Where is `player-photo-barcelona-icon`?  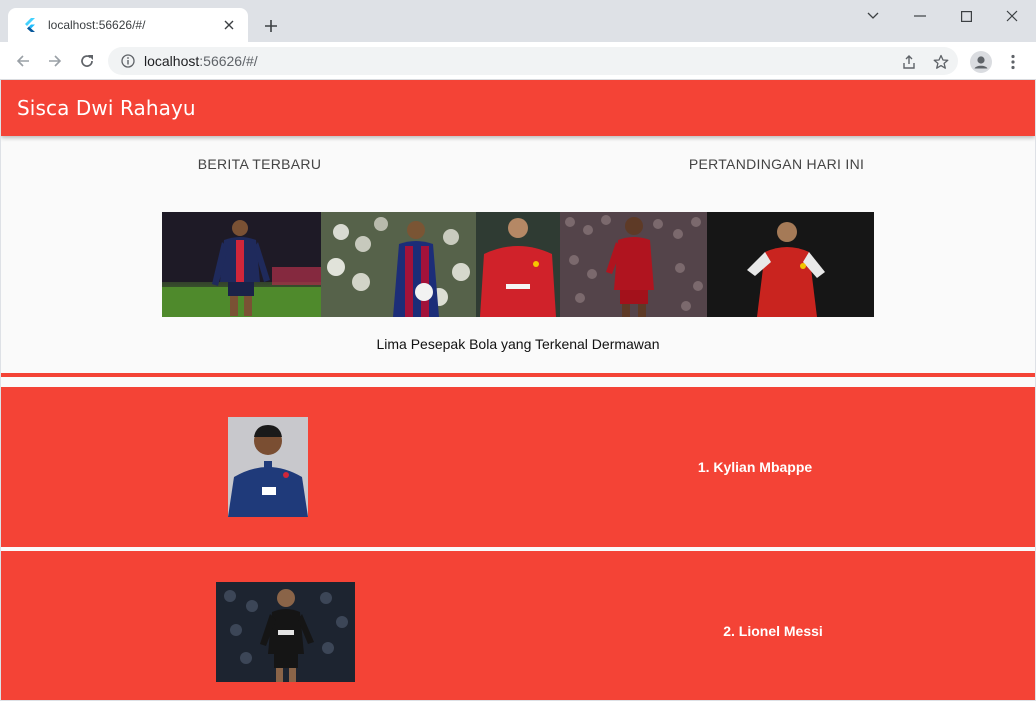
player-photo-barcelona-icon is located at coordinates (398, 264).